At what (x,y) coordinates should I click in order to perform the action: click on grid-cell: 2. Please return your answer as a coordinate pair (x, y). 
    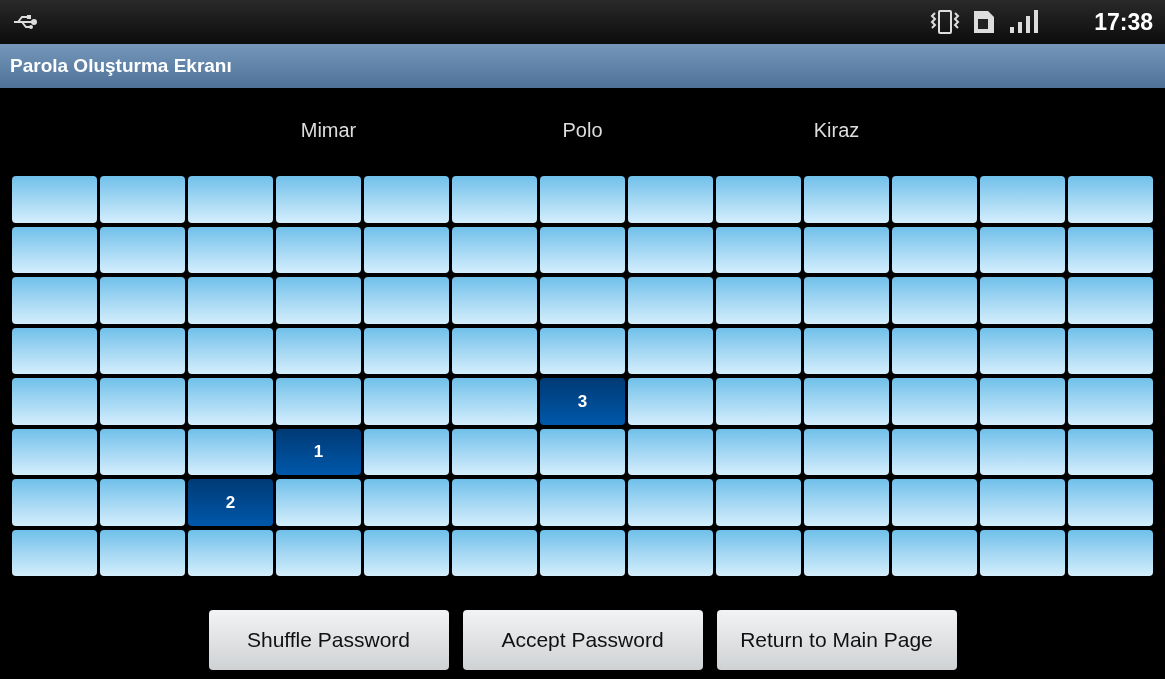
    Looking at the image, I should click on (230, 502).